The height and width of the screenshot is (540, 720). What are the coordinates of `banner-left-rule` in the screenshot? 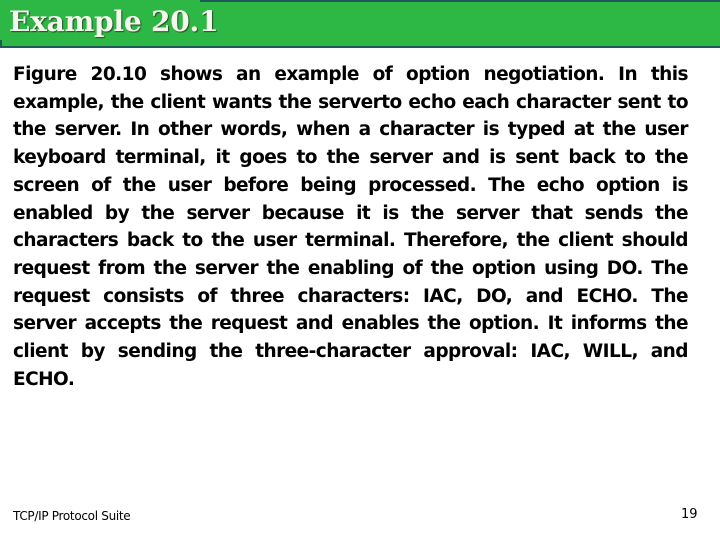 It's located at (1, 44).